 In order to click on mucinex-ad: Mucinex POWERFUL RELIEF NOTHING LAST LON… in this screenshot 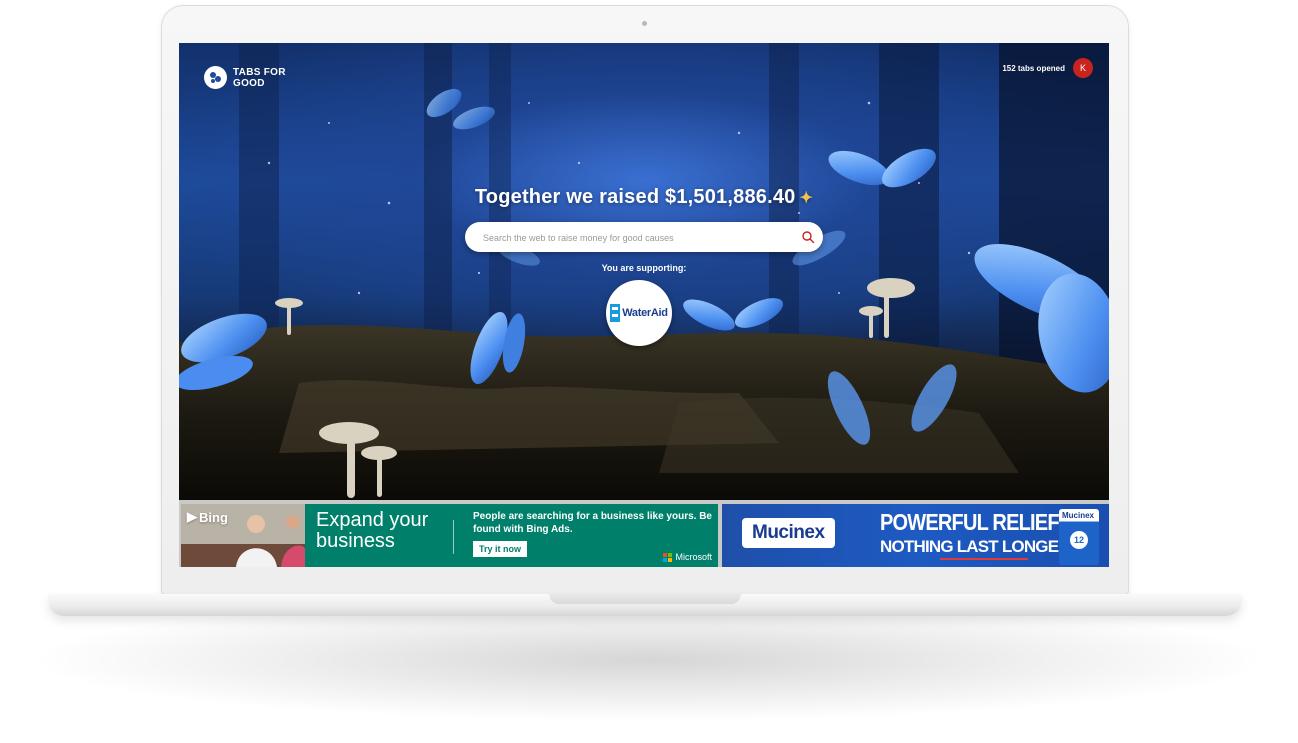, I will do `click(915, 535)`.